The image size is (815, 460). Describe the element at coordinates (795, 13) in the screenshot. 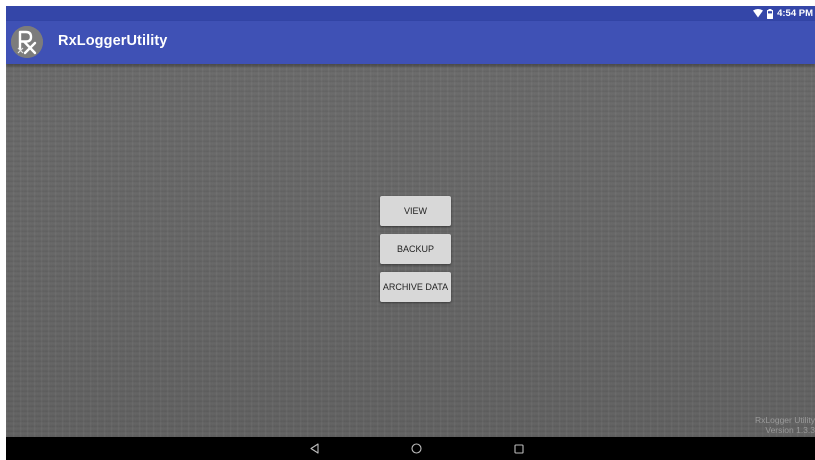

I see `clock: 4:54 PM` at that location.